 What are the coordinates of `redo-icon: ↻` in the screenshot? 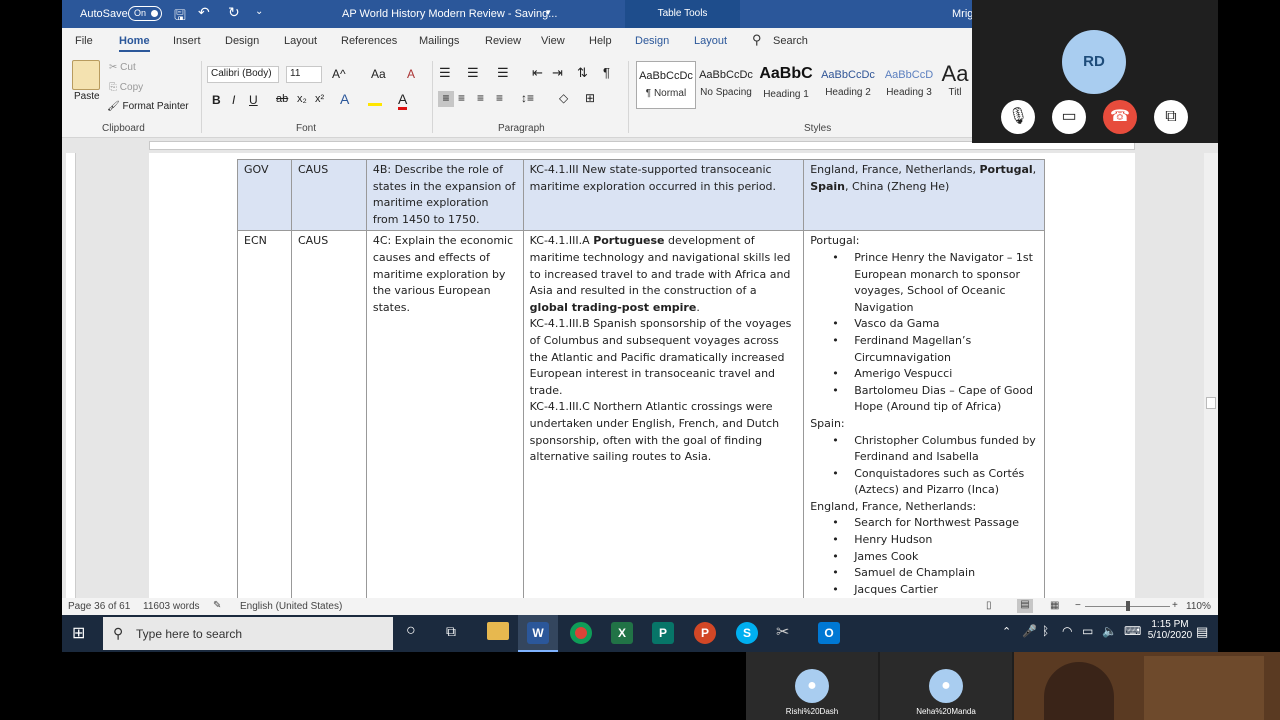 It's located at (234, 12).